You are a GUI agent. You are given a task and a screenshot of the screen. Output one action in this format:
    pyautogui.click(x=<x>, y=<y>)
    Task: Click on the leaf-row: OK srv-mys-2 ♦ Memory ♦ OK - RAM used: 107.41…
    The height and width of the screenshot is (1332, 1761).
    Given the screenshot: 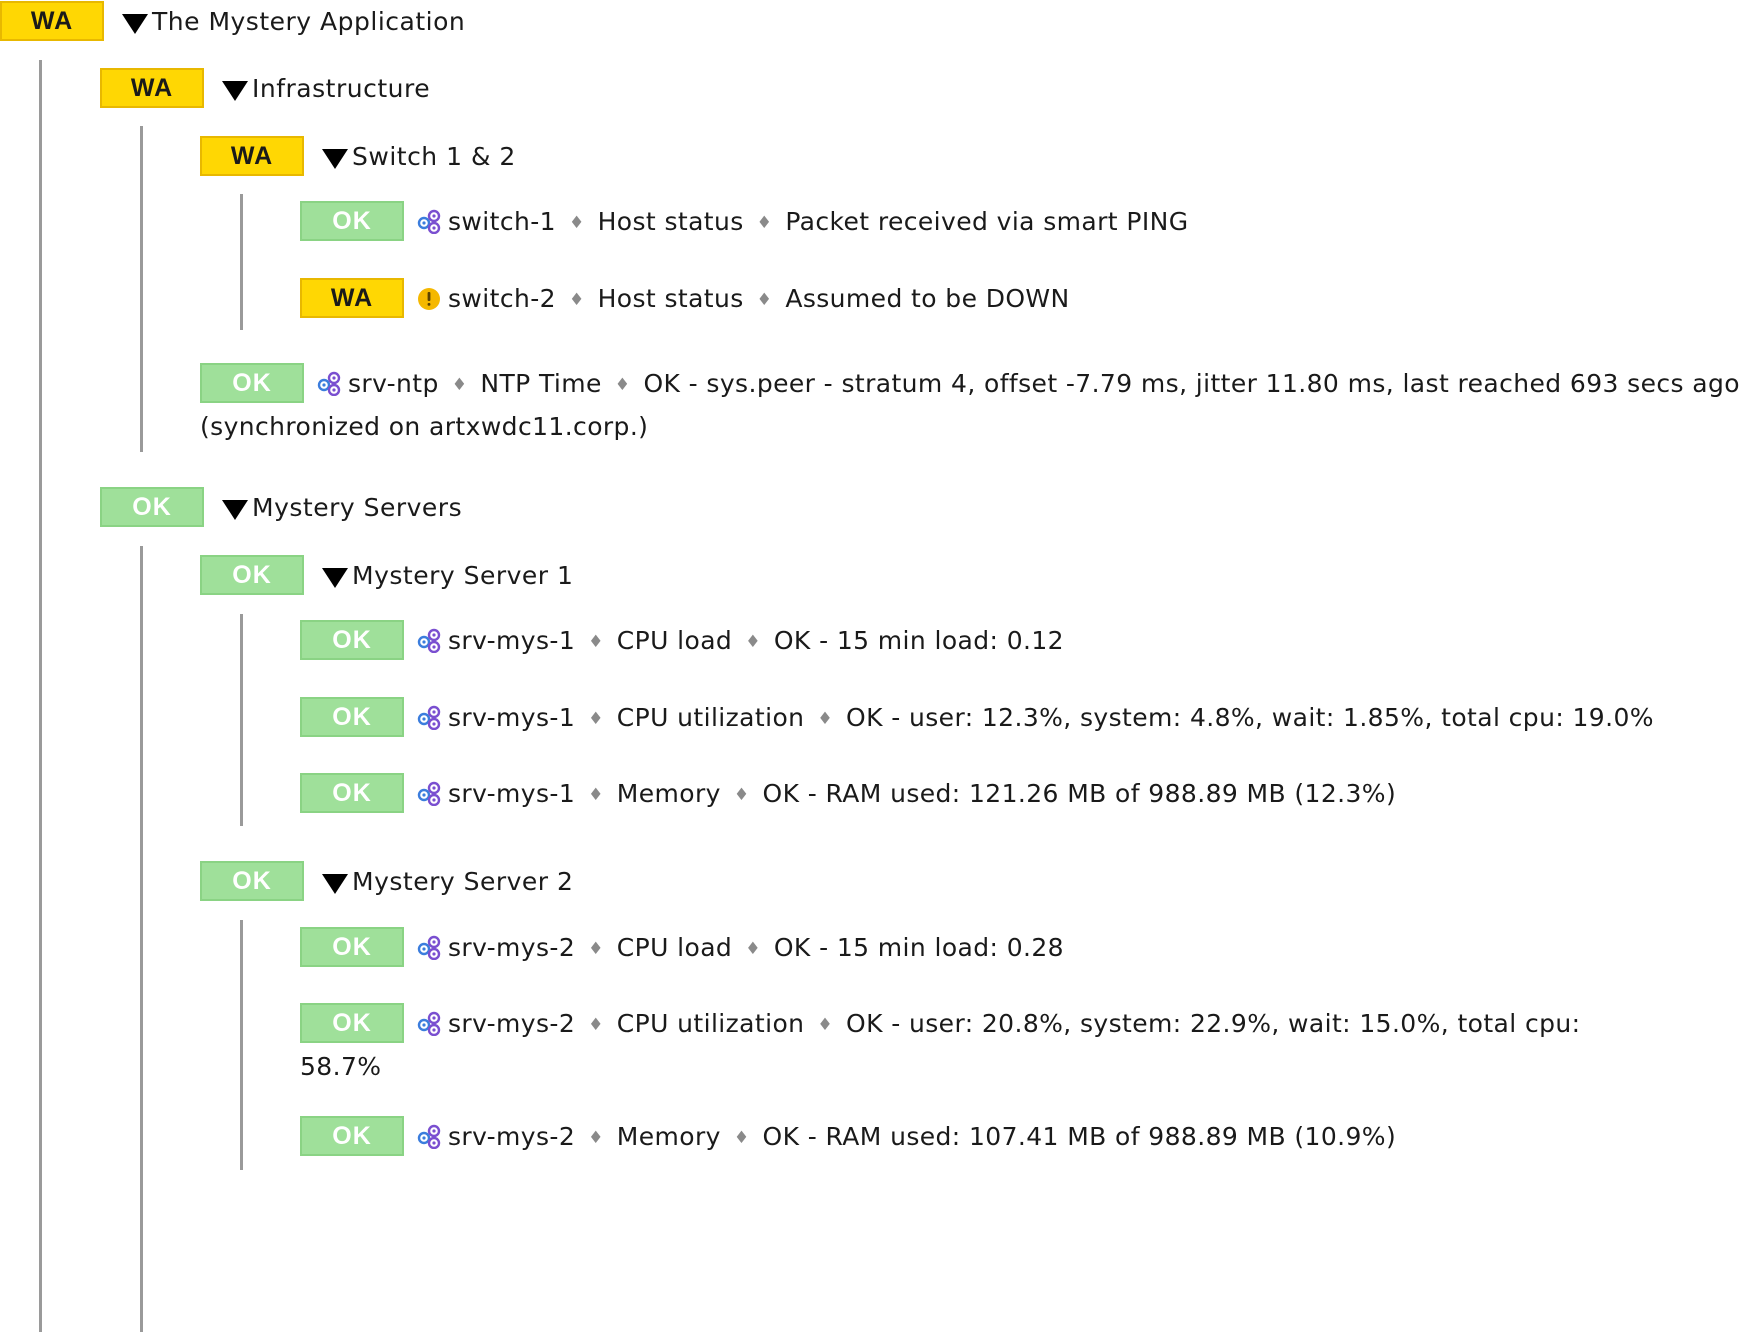 What is the action you would take?
    pyautogui.click(x=1020, y=1138)
    